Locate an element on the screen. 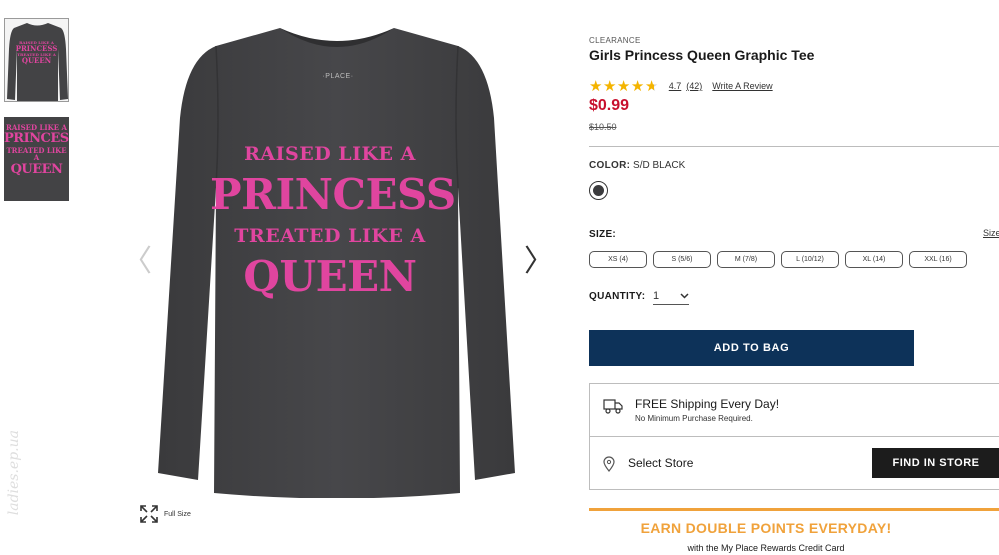  rating-row: ★ ★ ★ ★ ★ 4.7 (42) Write A Review is located at coordinates (681, 86).